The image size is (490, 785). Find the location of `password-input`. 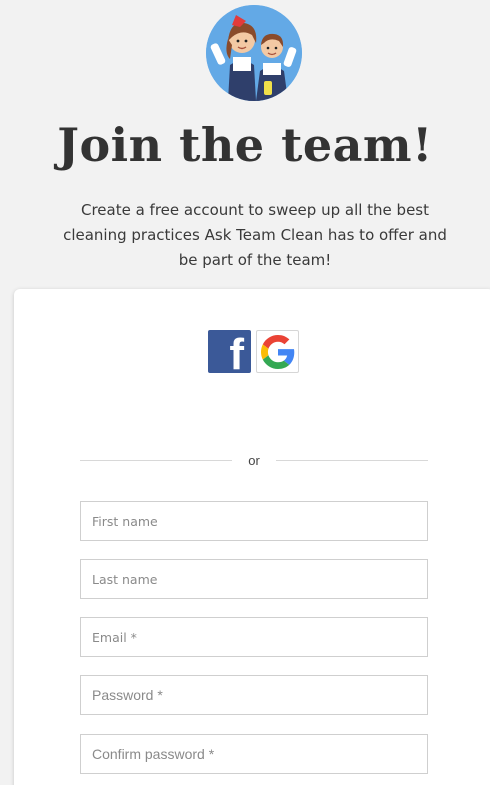

password-input is located at coordinates (254, 695).